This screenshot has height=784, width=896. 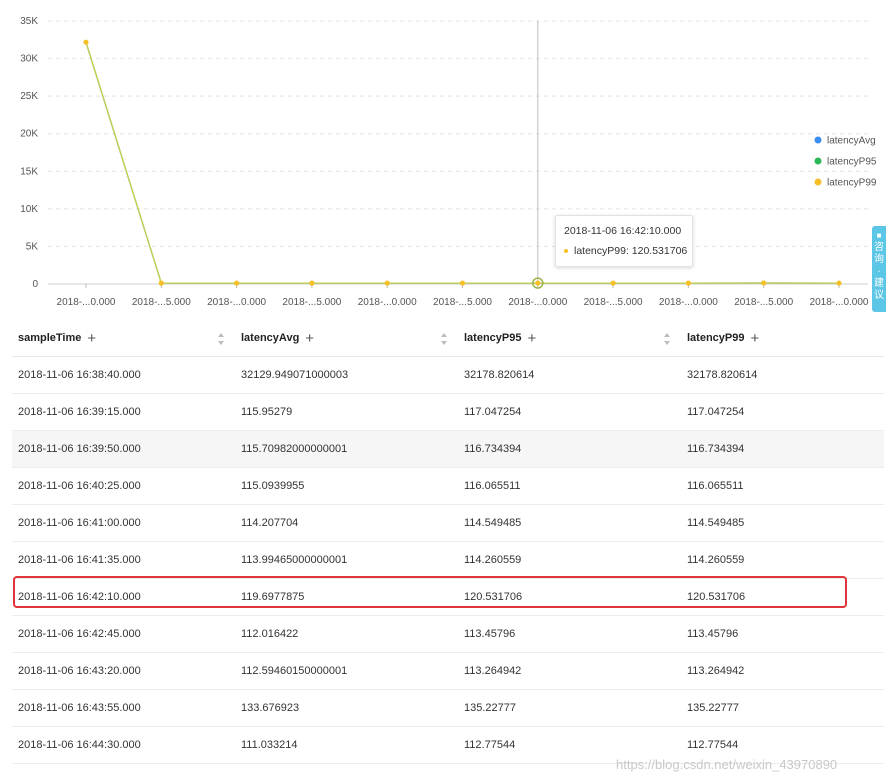 I want to click on table-cell-latencyp99: 32178.820614, so click(x=782, y=375).